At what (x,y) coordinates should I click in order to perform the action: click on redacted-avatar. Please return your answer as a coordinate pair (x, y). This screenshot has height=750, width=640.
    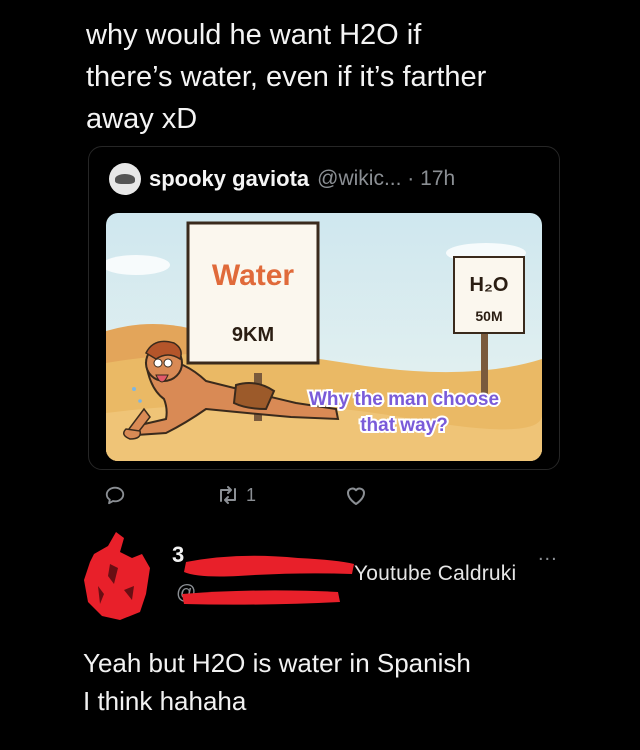
    Looking at the image, I should click on (117, 576).